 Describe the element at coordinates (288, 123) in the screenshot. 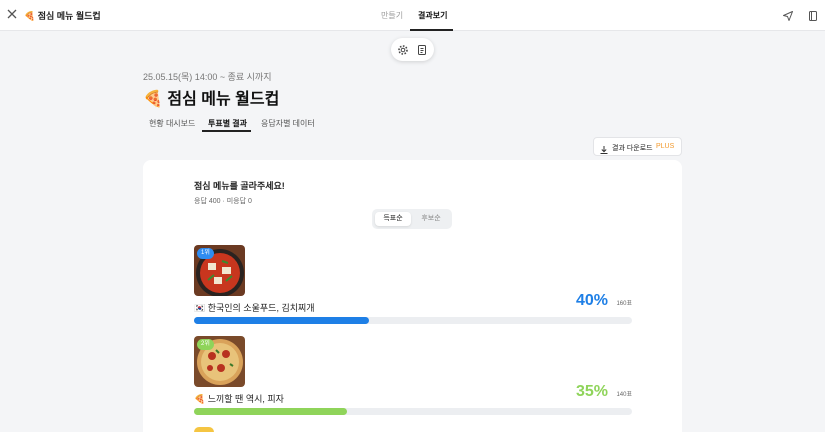

I see `subtab-respondent-data: 응답자별 데이터` at that location.